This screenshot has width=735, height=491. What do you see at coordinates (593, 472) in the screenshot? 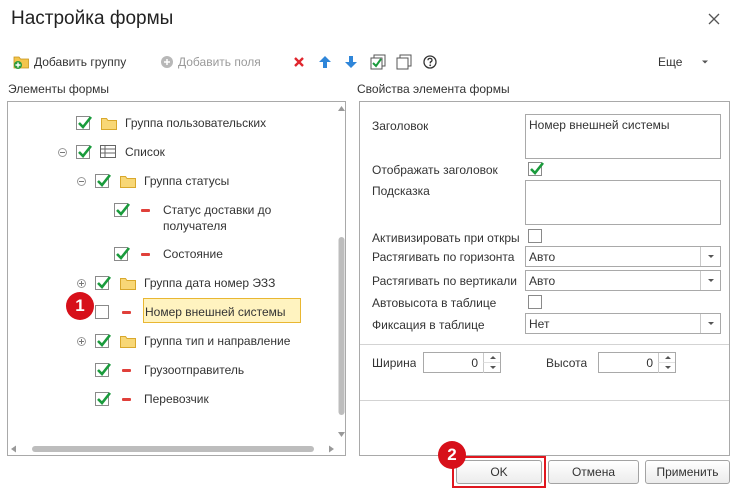
I see `cancel-button: Отмена` at bounding box center [593, 472].